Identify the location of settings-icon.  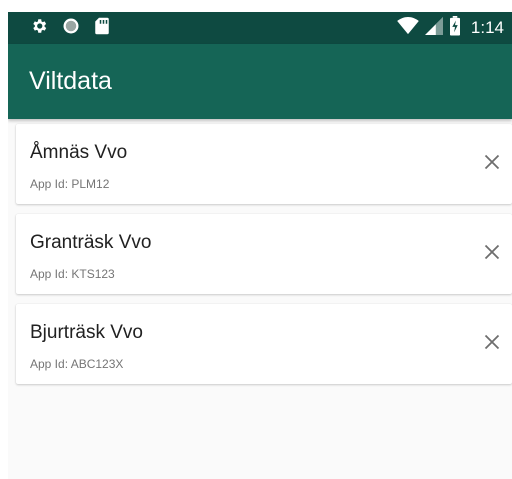
(39, 28).